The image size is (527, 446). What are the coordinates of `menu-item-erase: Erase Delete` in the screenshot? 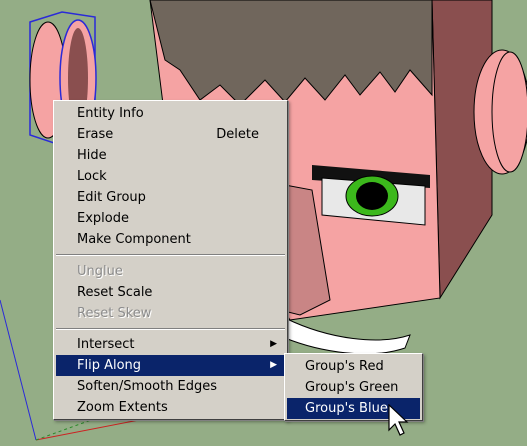 It's located at (170, 134).